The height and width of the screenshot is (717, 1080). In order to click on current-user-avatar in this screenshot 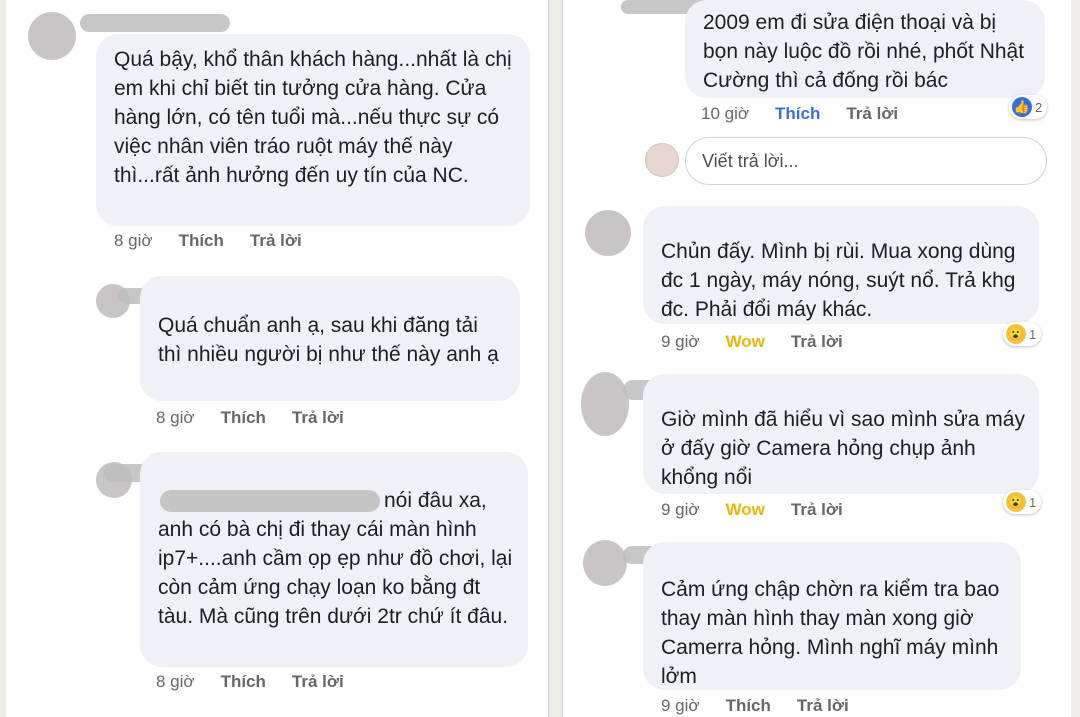, I will do `click(662, 160)`.